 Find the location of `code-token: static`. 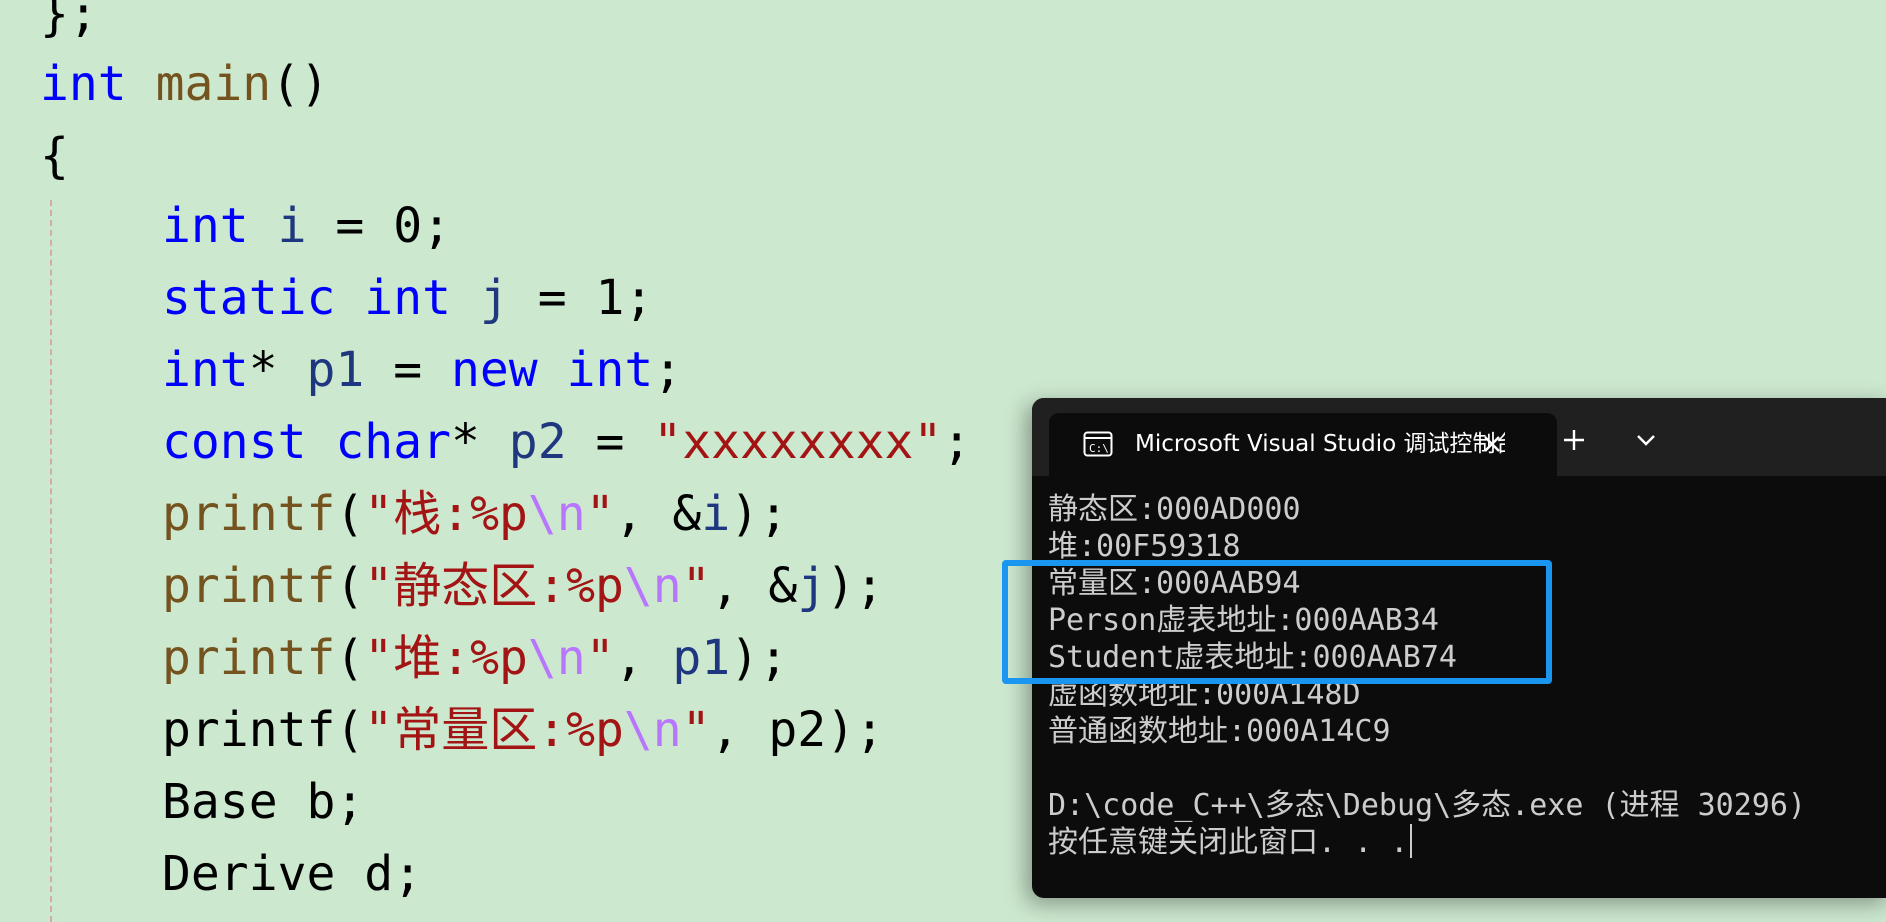

code-token: static is located at coordinates (249, 298).